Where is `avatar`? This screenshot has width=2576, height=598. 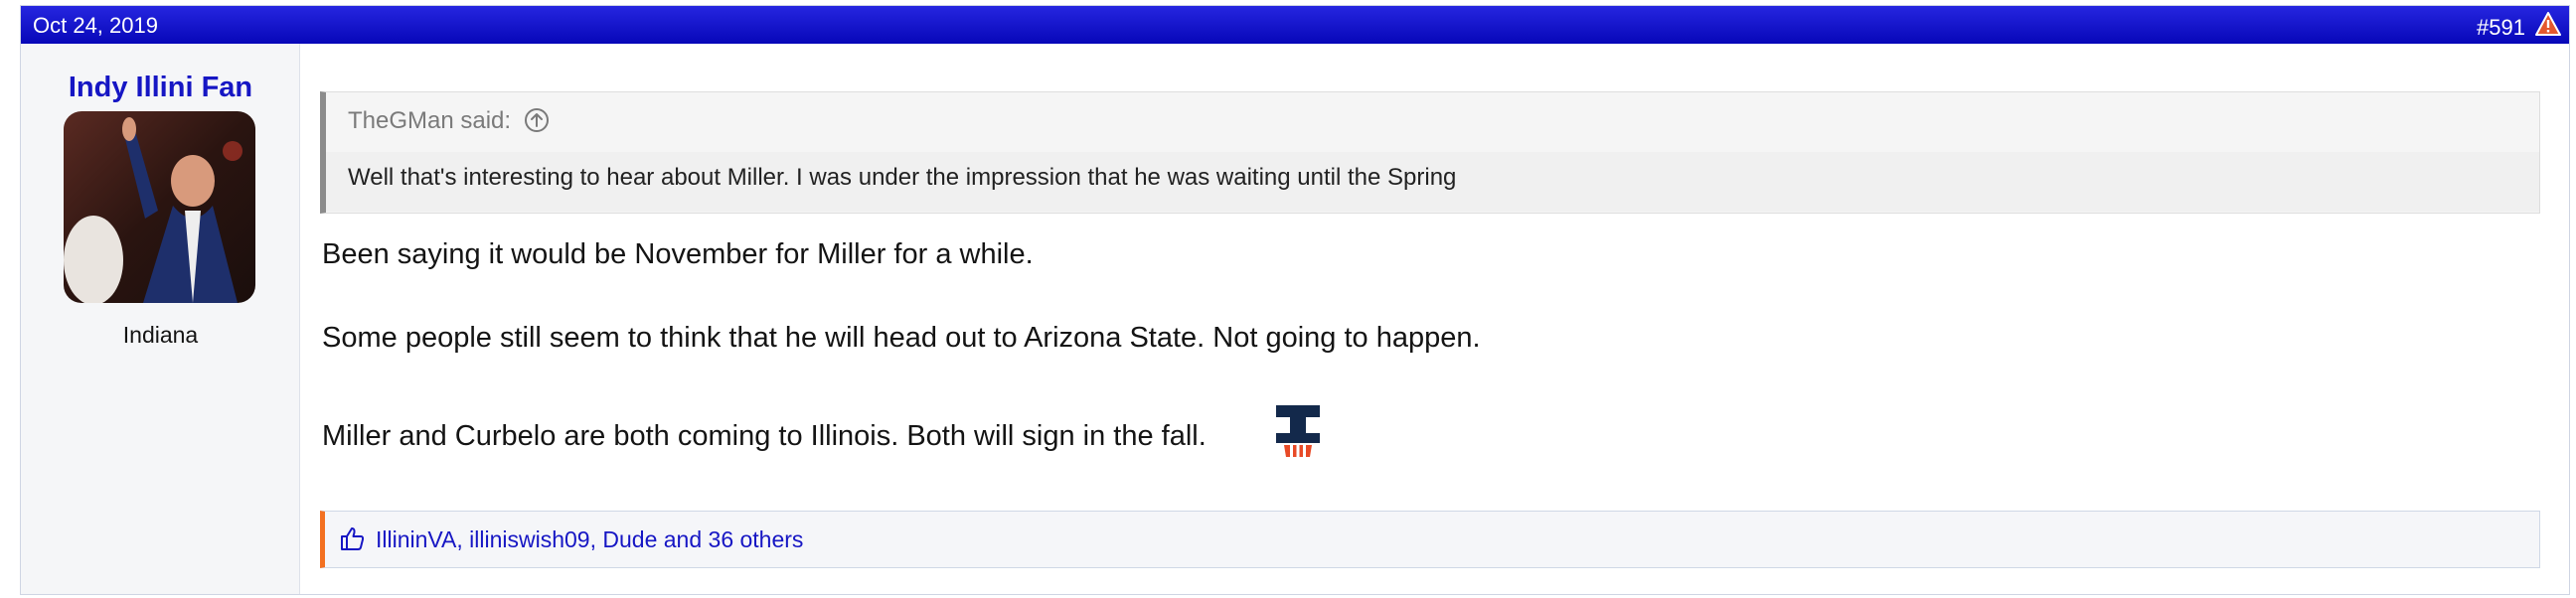 avatar is located at coordinates (159, 207).